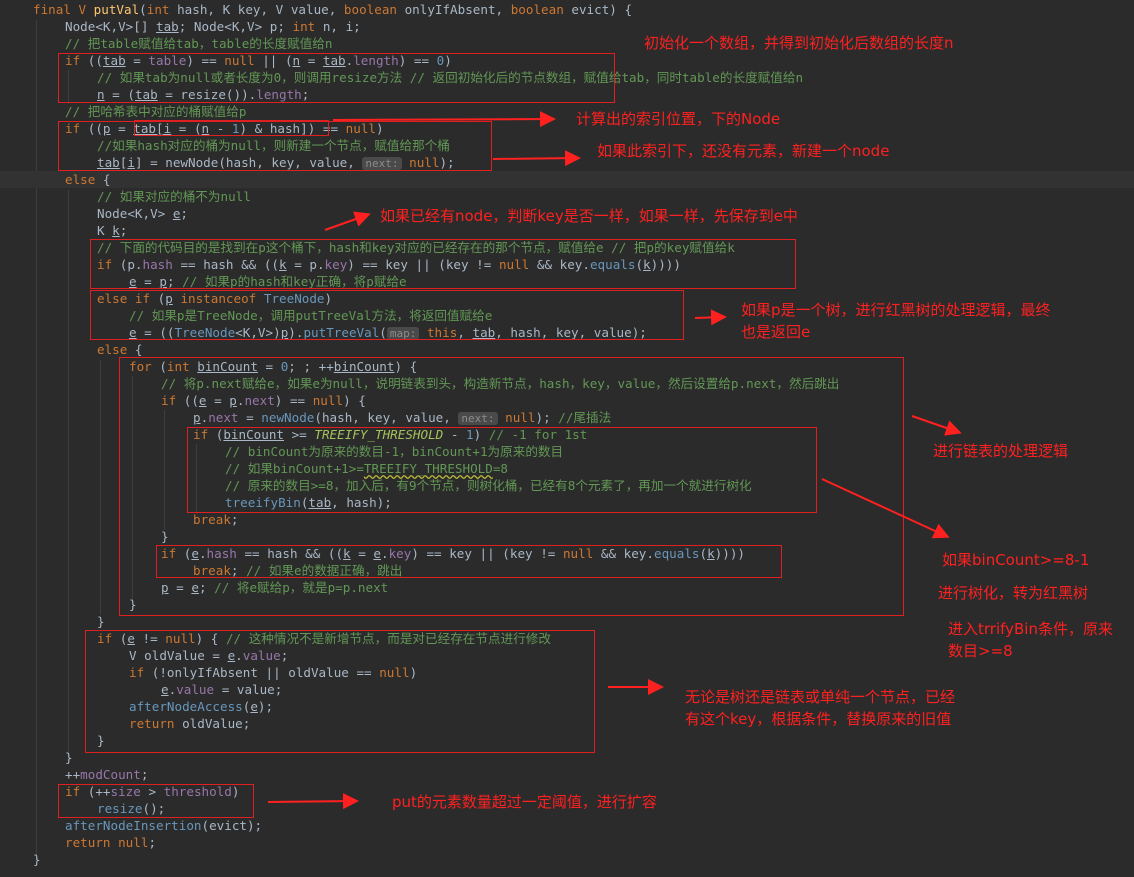 The image size is (1134, 877). What do you see at coordinates (194, 587) in the screenshot?
I see `code-line-35: p = e; // 将e赋给p，就是p=p.next` at bounding box center [194, 587].